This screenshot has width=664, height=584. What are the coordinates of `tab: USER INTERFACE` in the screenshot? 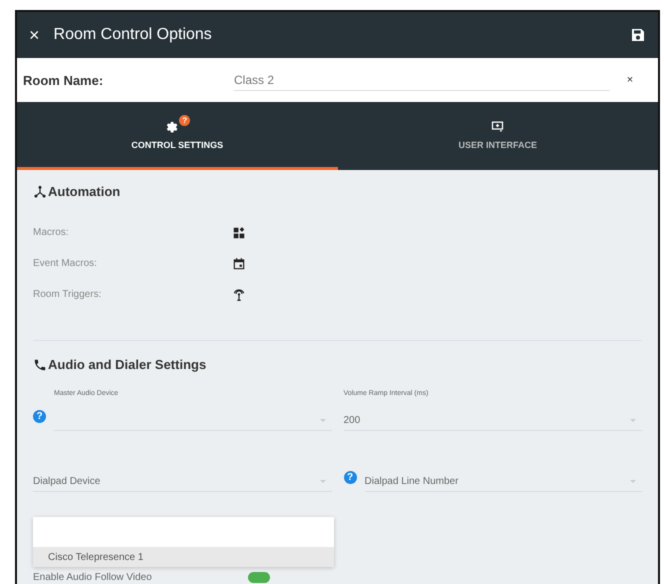 It's located at (498, 136).